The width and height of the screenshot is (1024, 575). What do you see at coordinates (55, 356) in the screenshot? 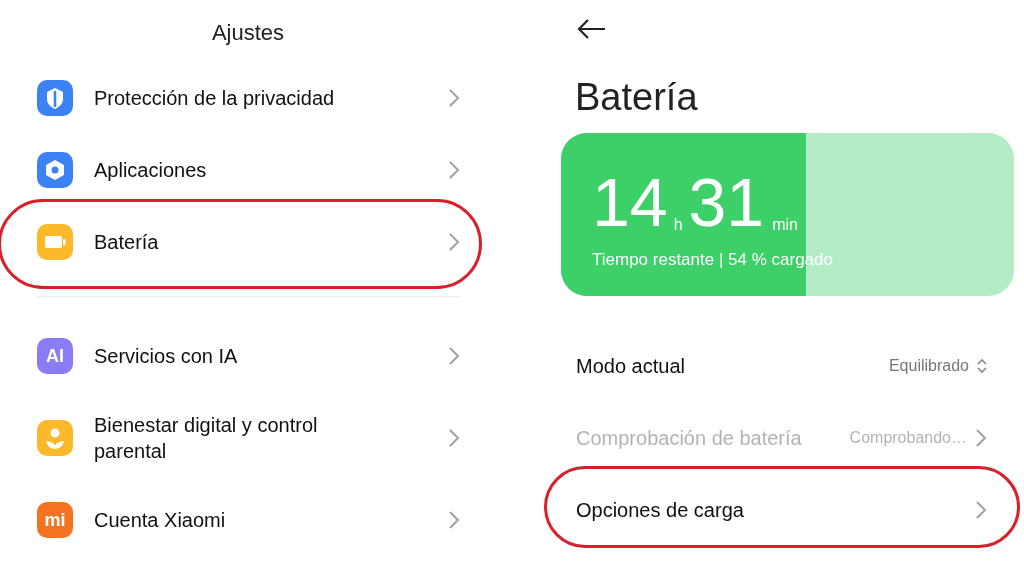
I see `app-icon: AI` at bounding box center [55, 356].